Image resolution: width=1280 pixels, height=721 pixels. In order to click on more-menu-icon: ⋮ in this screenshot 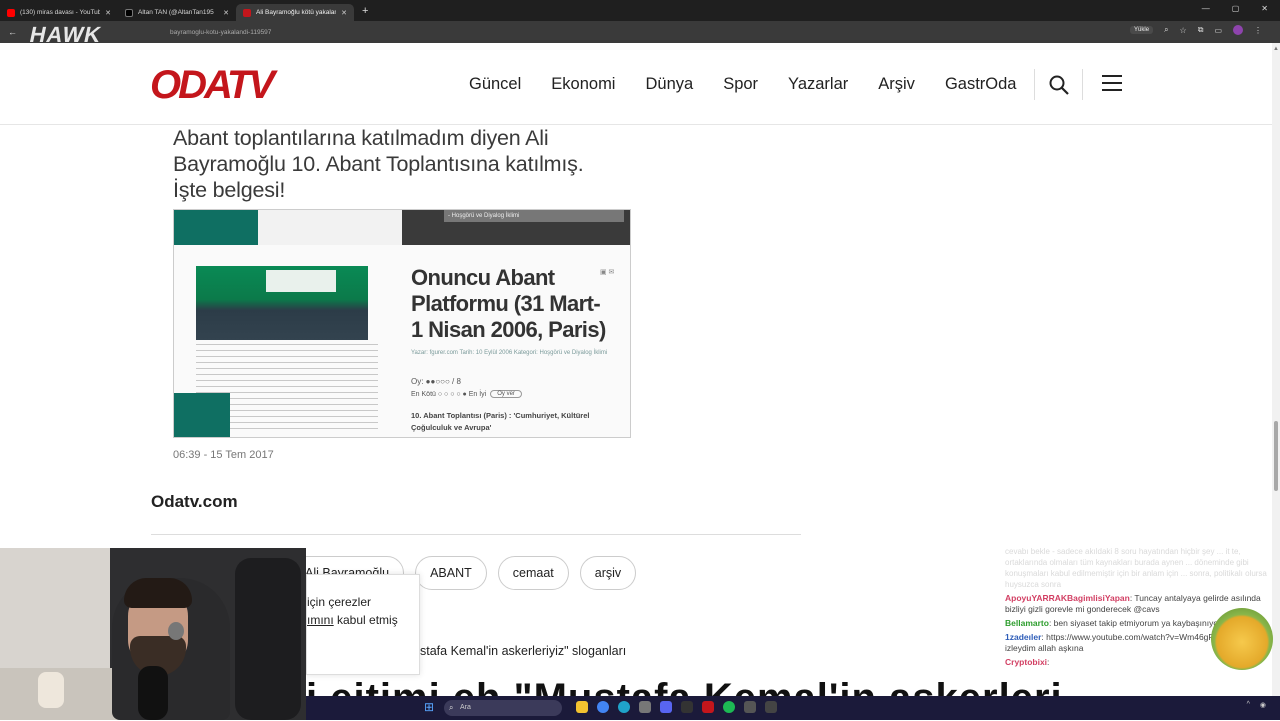, I will do `click(1258, 30)`.